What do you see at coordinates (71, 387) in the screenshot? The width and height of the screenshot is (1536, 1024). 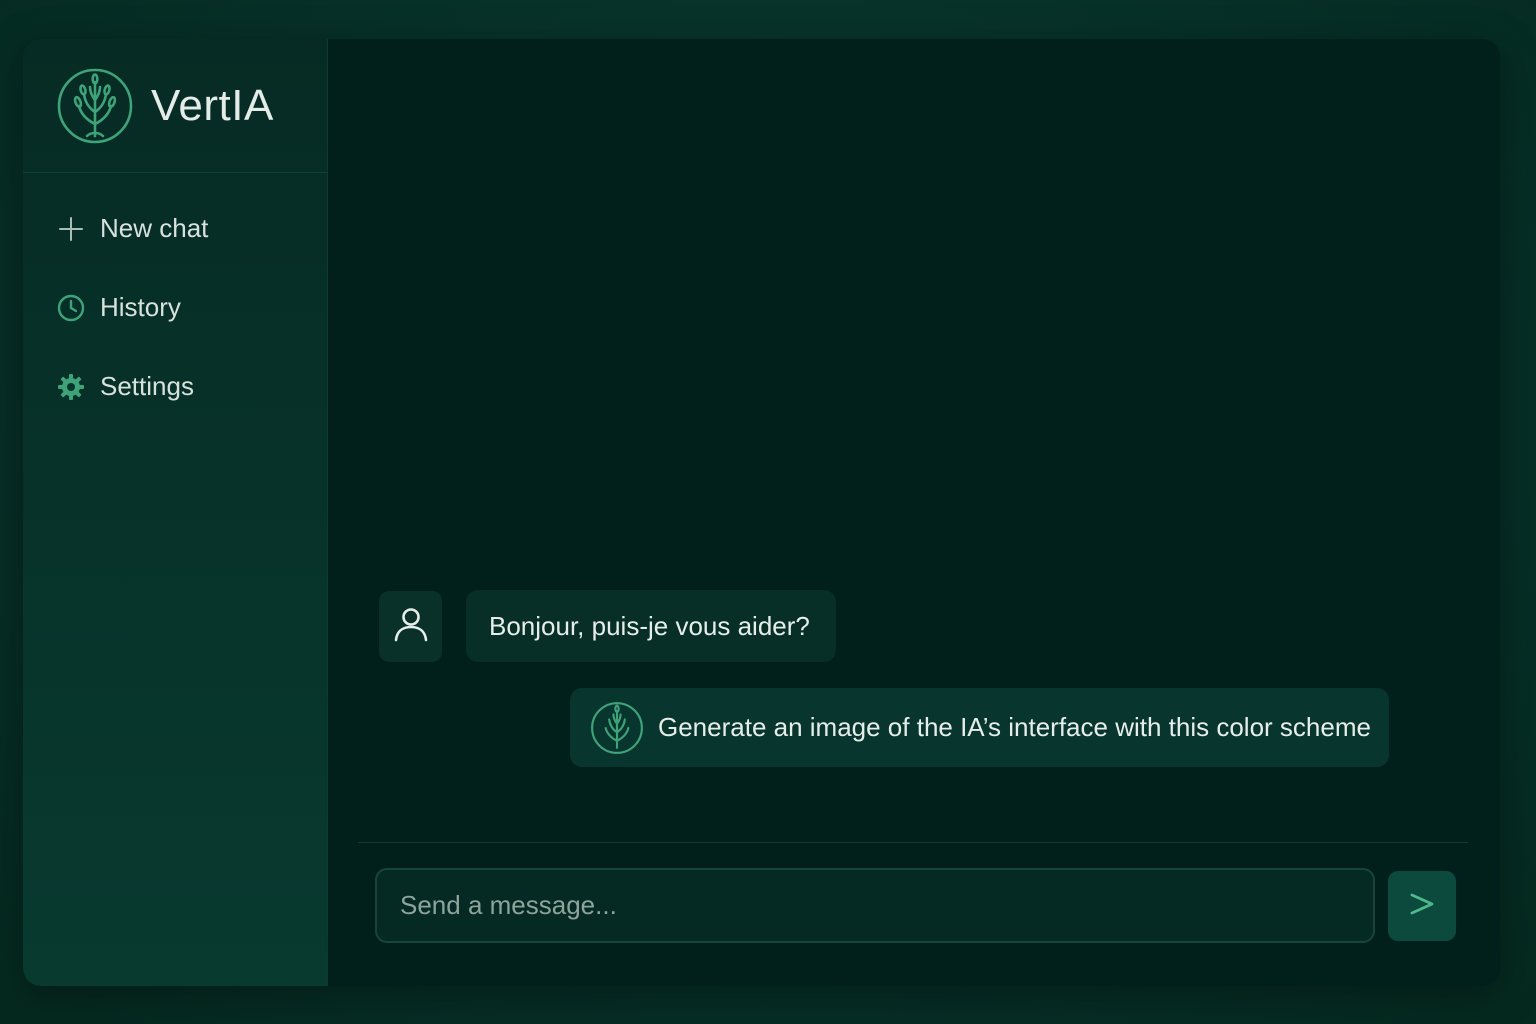 I see `gear-icon` at bounding box center [71, 387].